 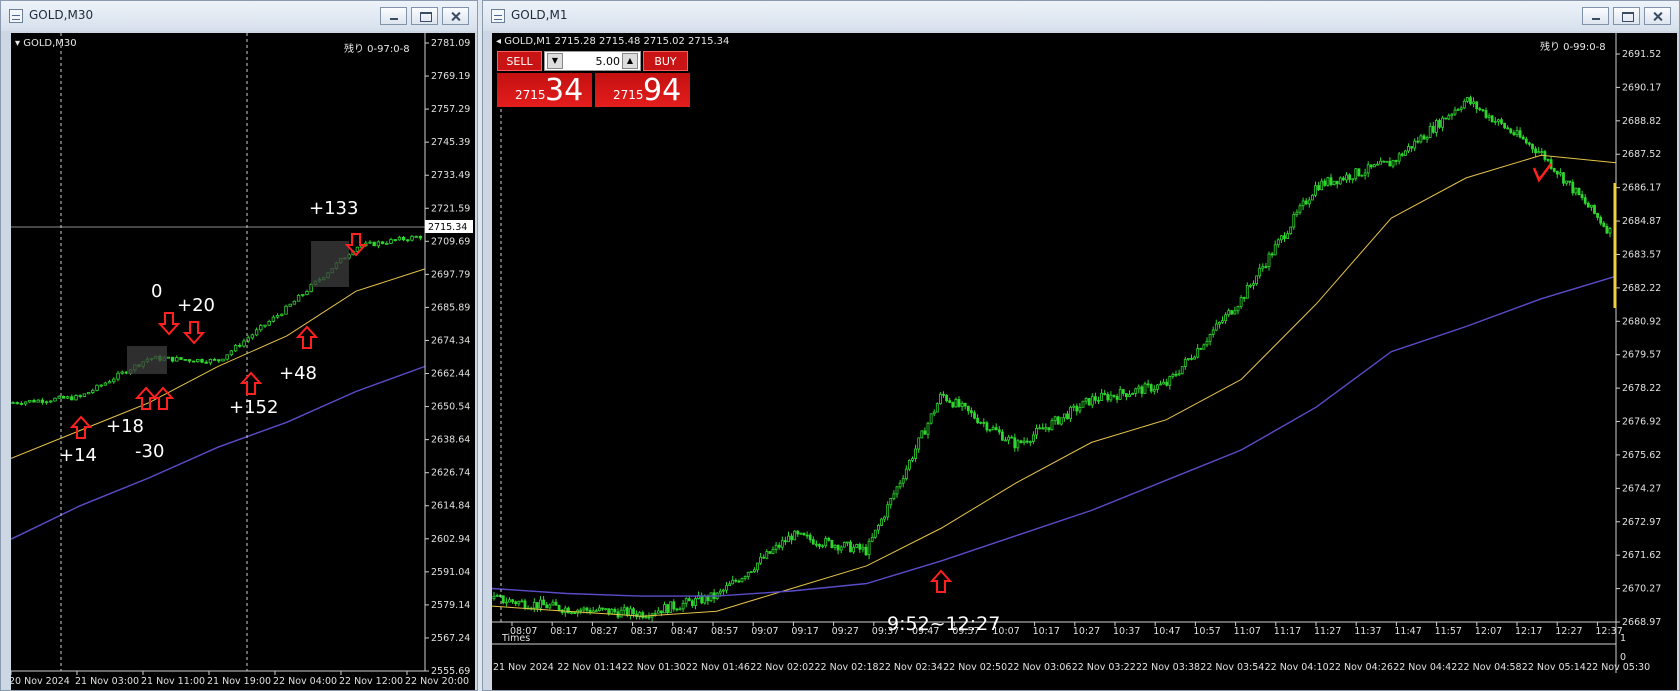 I want to click on time-tick-label-date: 22 Nov 03:22, so click(x=1104, y=667).